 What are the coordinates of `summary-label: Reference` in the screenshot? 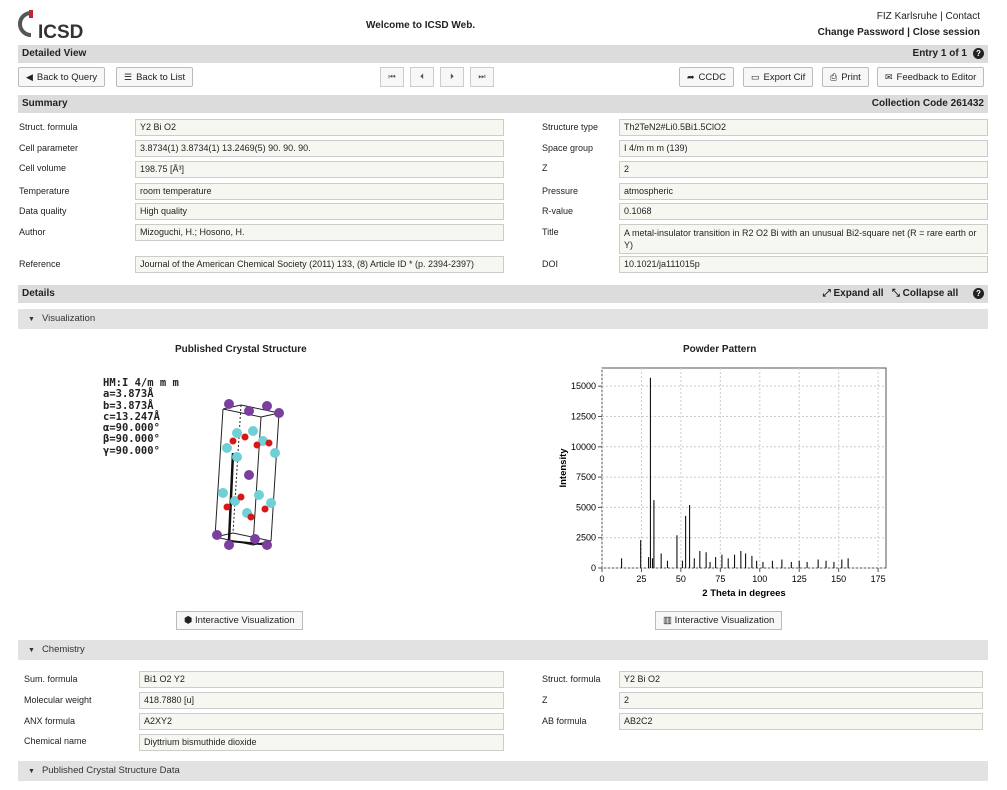 It's located at (40, 264).